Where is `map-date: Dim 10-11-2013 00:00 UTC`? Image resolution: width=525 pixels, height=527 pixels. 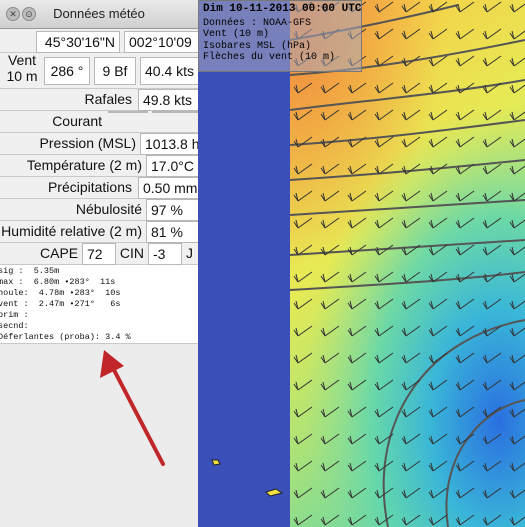
map-date: Dim 10-11-2013 00:00 UTC is located at coordinates (282, 9).